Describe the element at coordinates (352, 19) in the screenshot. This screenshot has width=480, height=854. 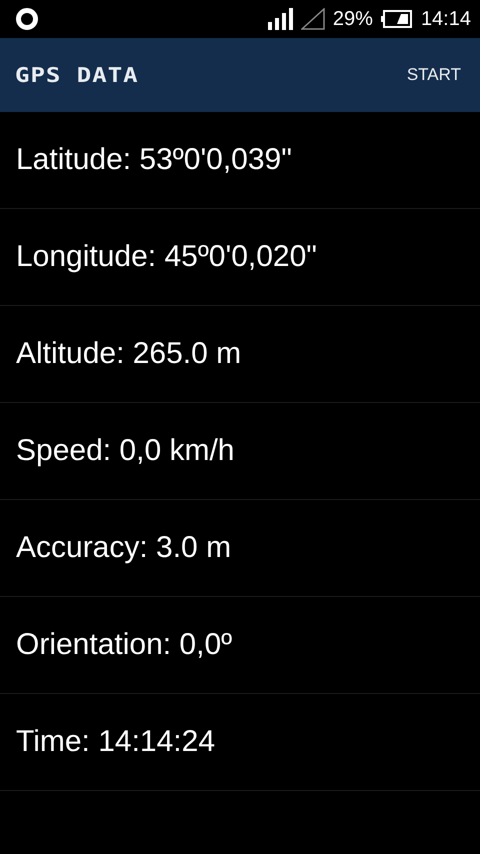
I see `battery-percentage: 29%` at that location.